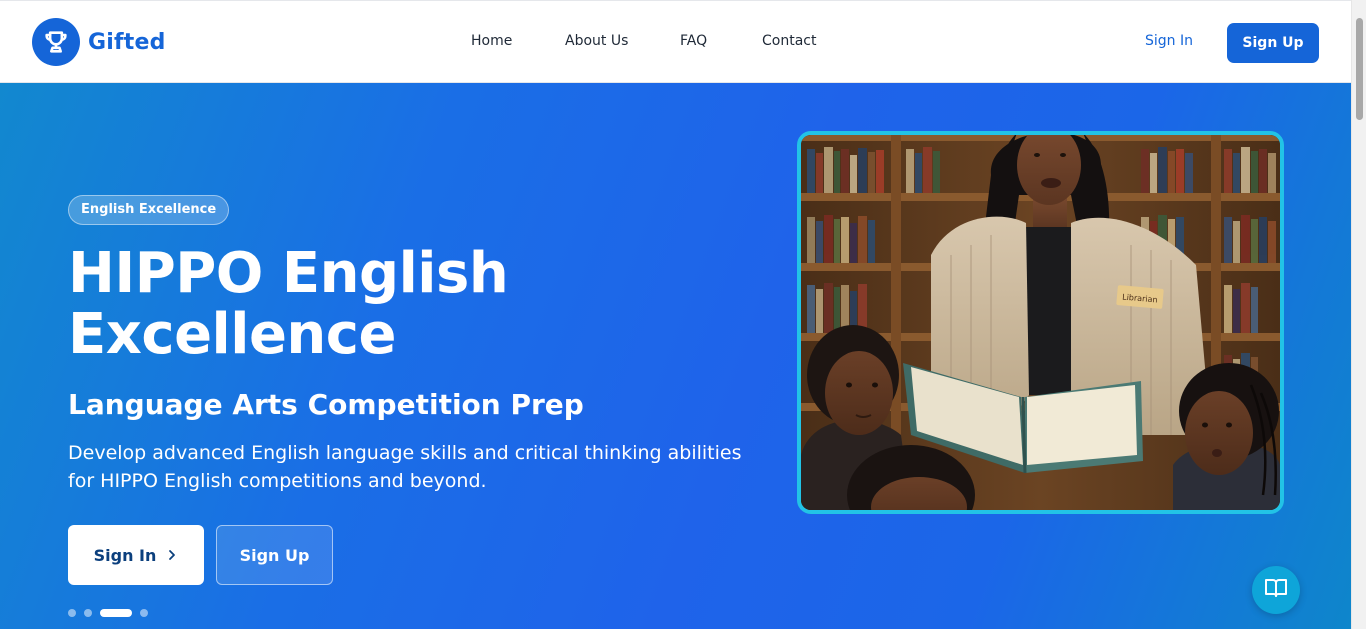 The height and width of the screenshot is (629, 1366). Describe the element at coordinates (789, 41) in the screenshot. I see `nav-contact: Contact` at that location.